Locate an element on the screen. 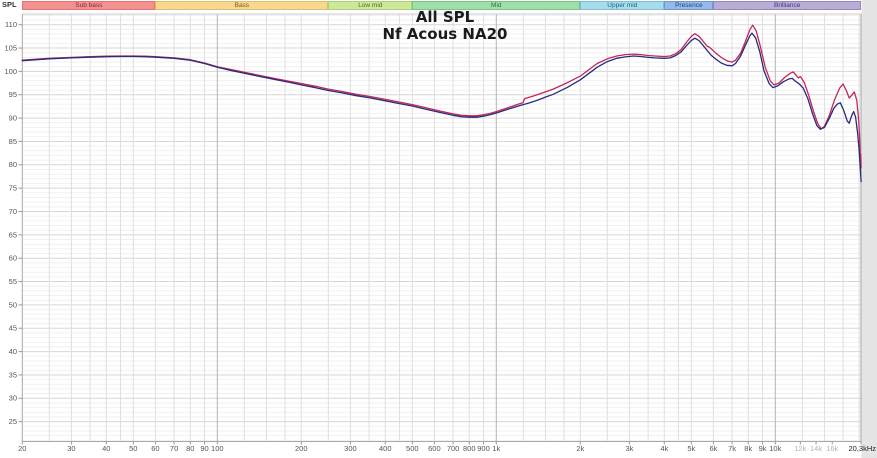 This screenshot has height=458, width=877. x-tick-label: 300 is located at coordinates (350, 448).